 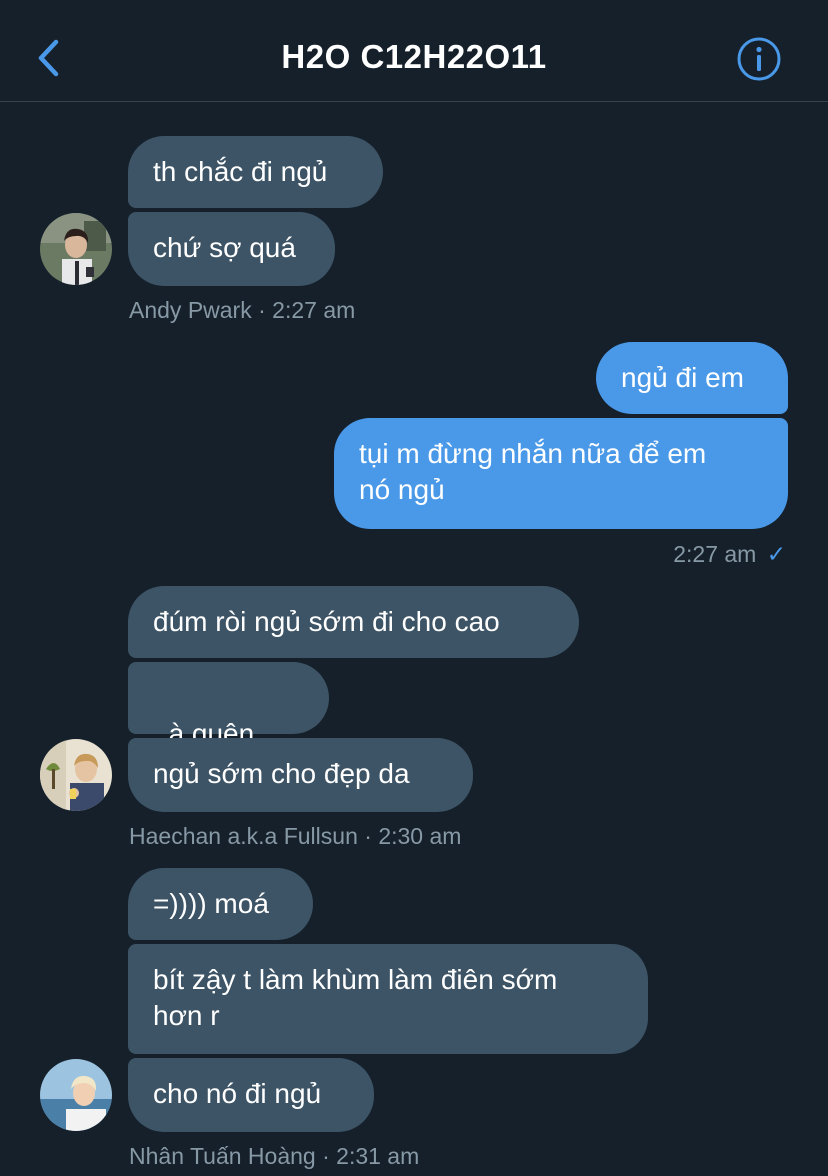 What do you see at coordinates (692, 378) in the screenshot?
I see `message-bubble-outgoing: ngủ đi em` at bounding box center [692, 378].